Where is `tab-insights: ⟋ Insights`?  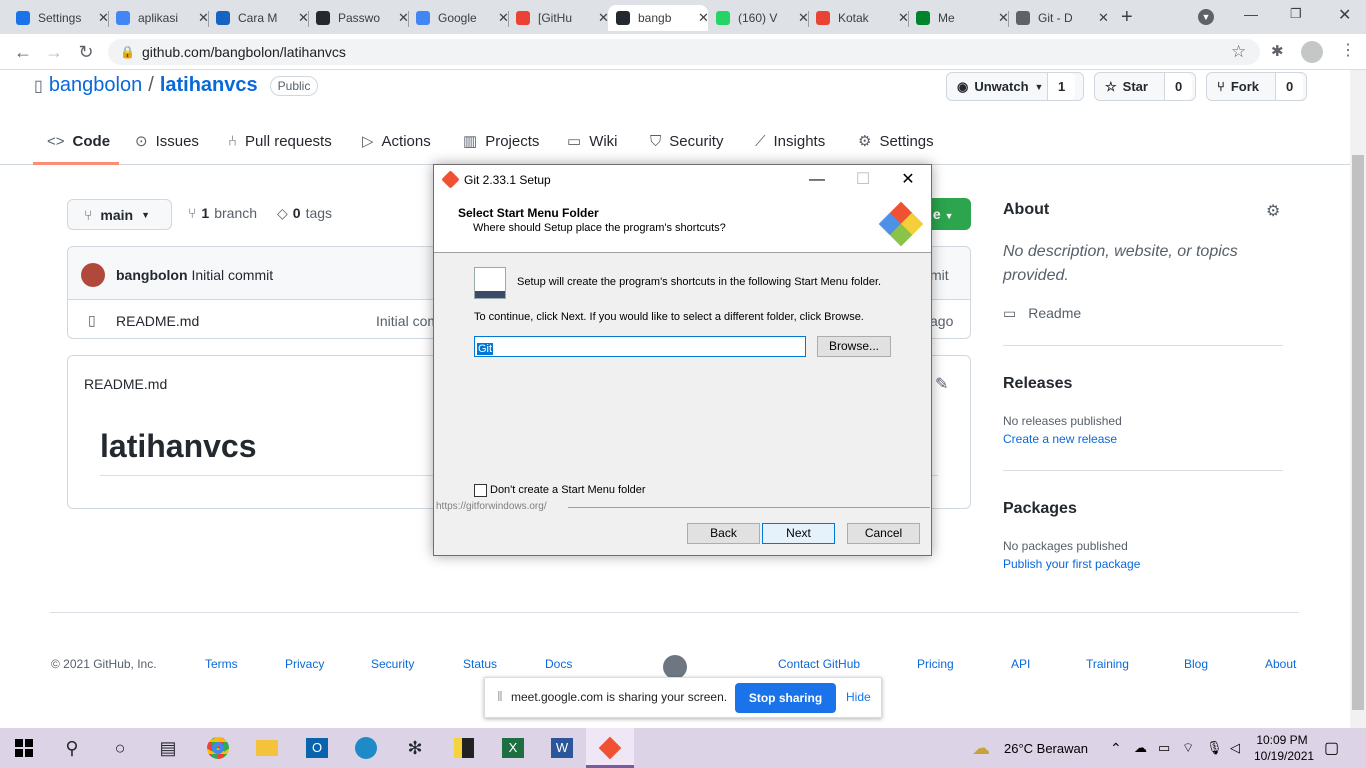
tab-insights: ⟋ Insights is located at coordinates (790, 141).